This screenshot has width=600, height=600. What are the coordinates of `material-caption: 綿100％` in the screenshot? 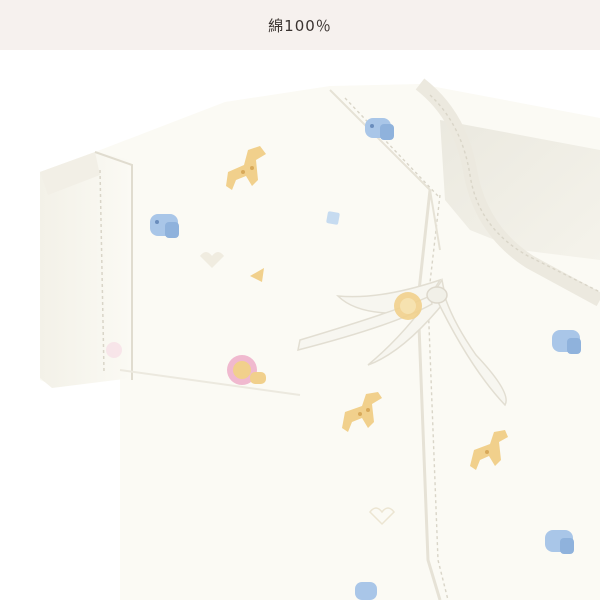 It's located at (300, 25).